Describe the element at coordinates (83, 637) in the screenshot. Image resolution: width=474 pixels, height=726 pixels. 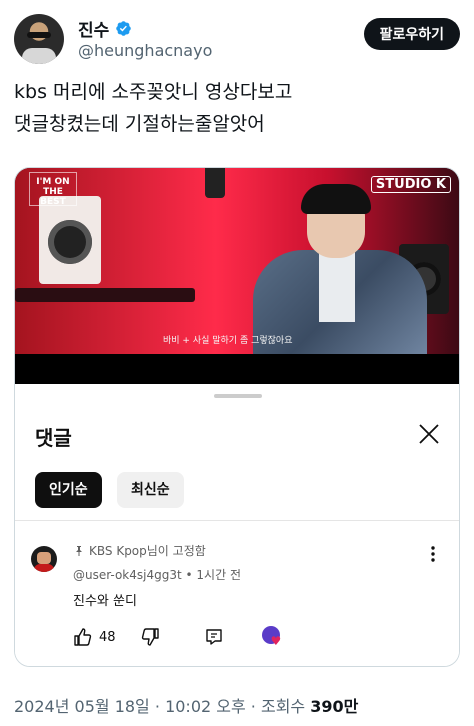
I see `like-icon` at that location.